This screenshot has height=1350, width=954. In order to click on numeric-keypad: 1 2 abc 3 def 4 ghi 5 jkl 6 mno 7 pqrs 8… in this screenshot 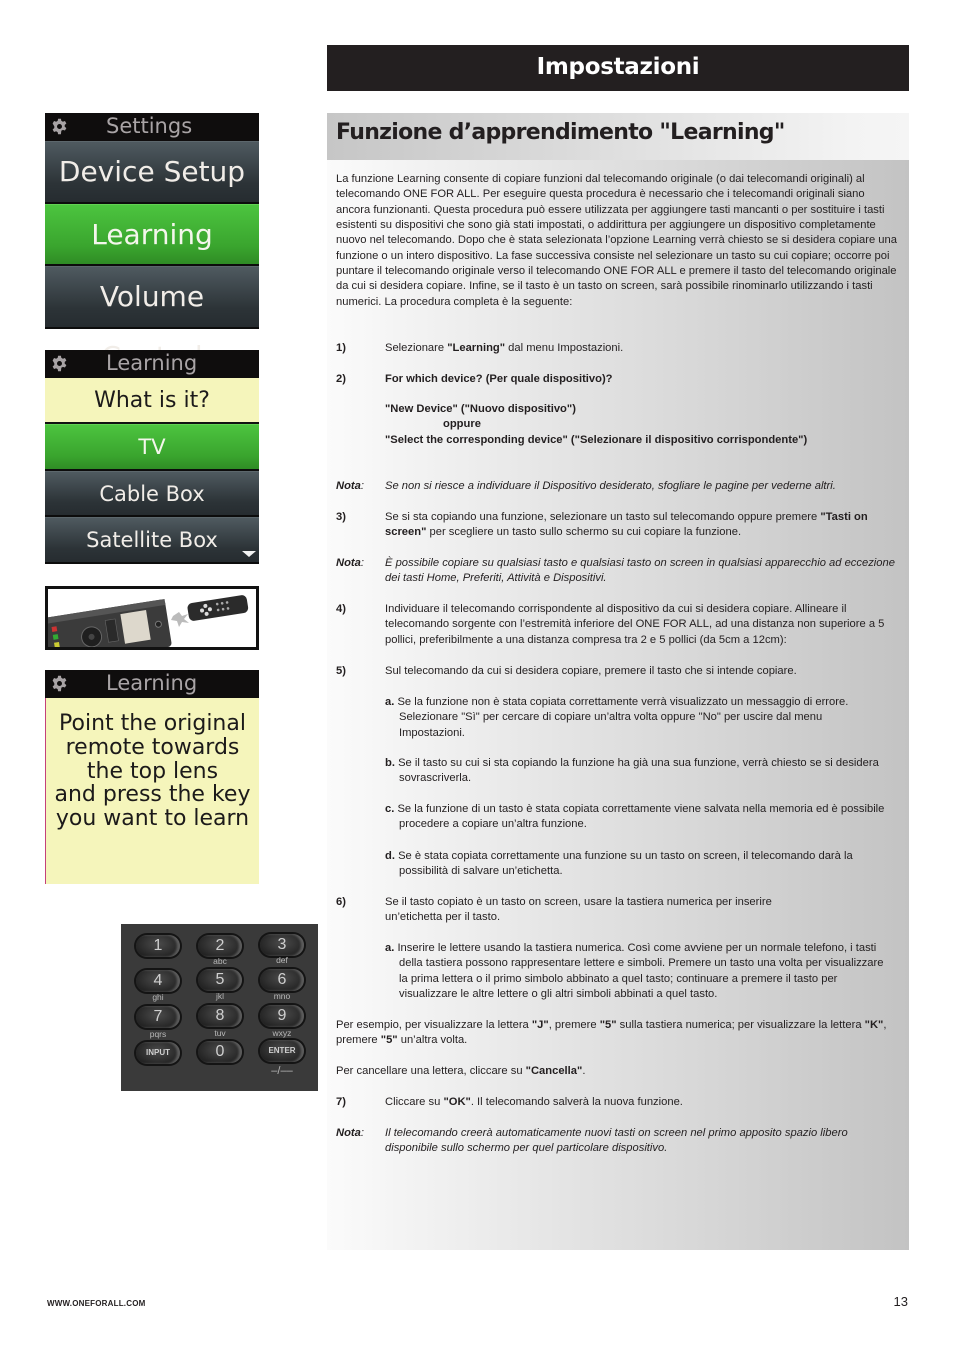, I will do `click(219, 1007)`.